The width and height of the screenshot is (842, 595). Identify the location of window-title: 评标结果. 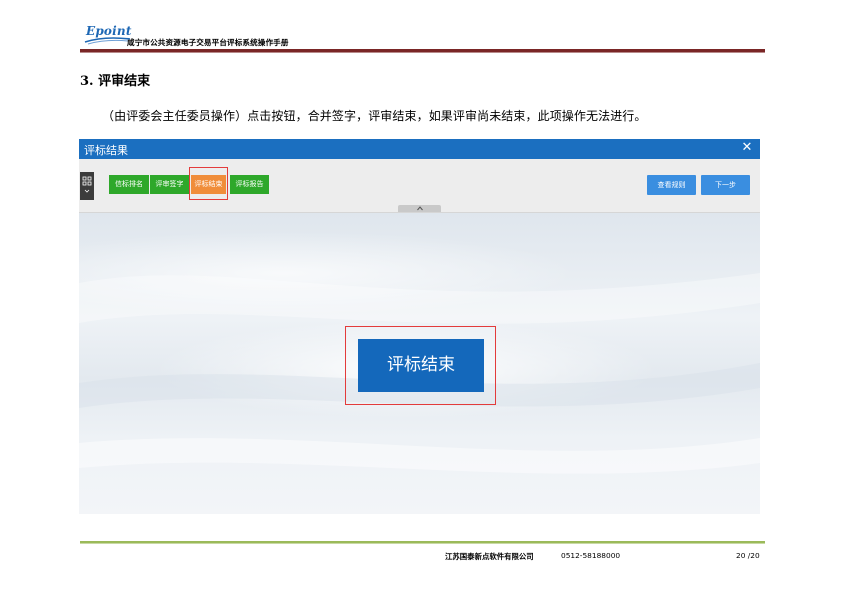
(106, 150).